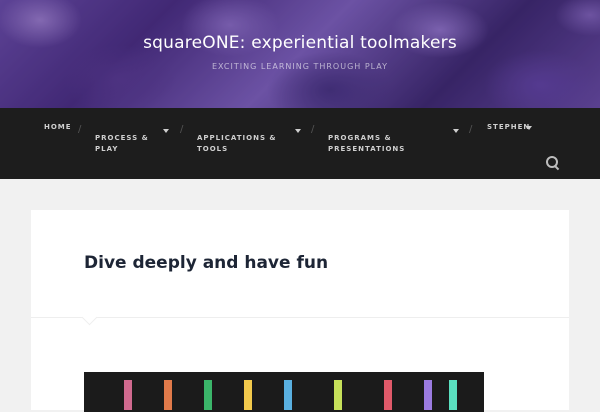 The height and width of the screenshot is (412, 600). What do you see at coordinates (122, 143) in the screenshot?
I see `nav-item-label: PROCESS & PLAY` at bounding box center [122, 143].